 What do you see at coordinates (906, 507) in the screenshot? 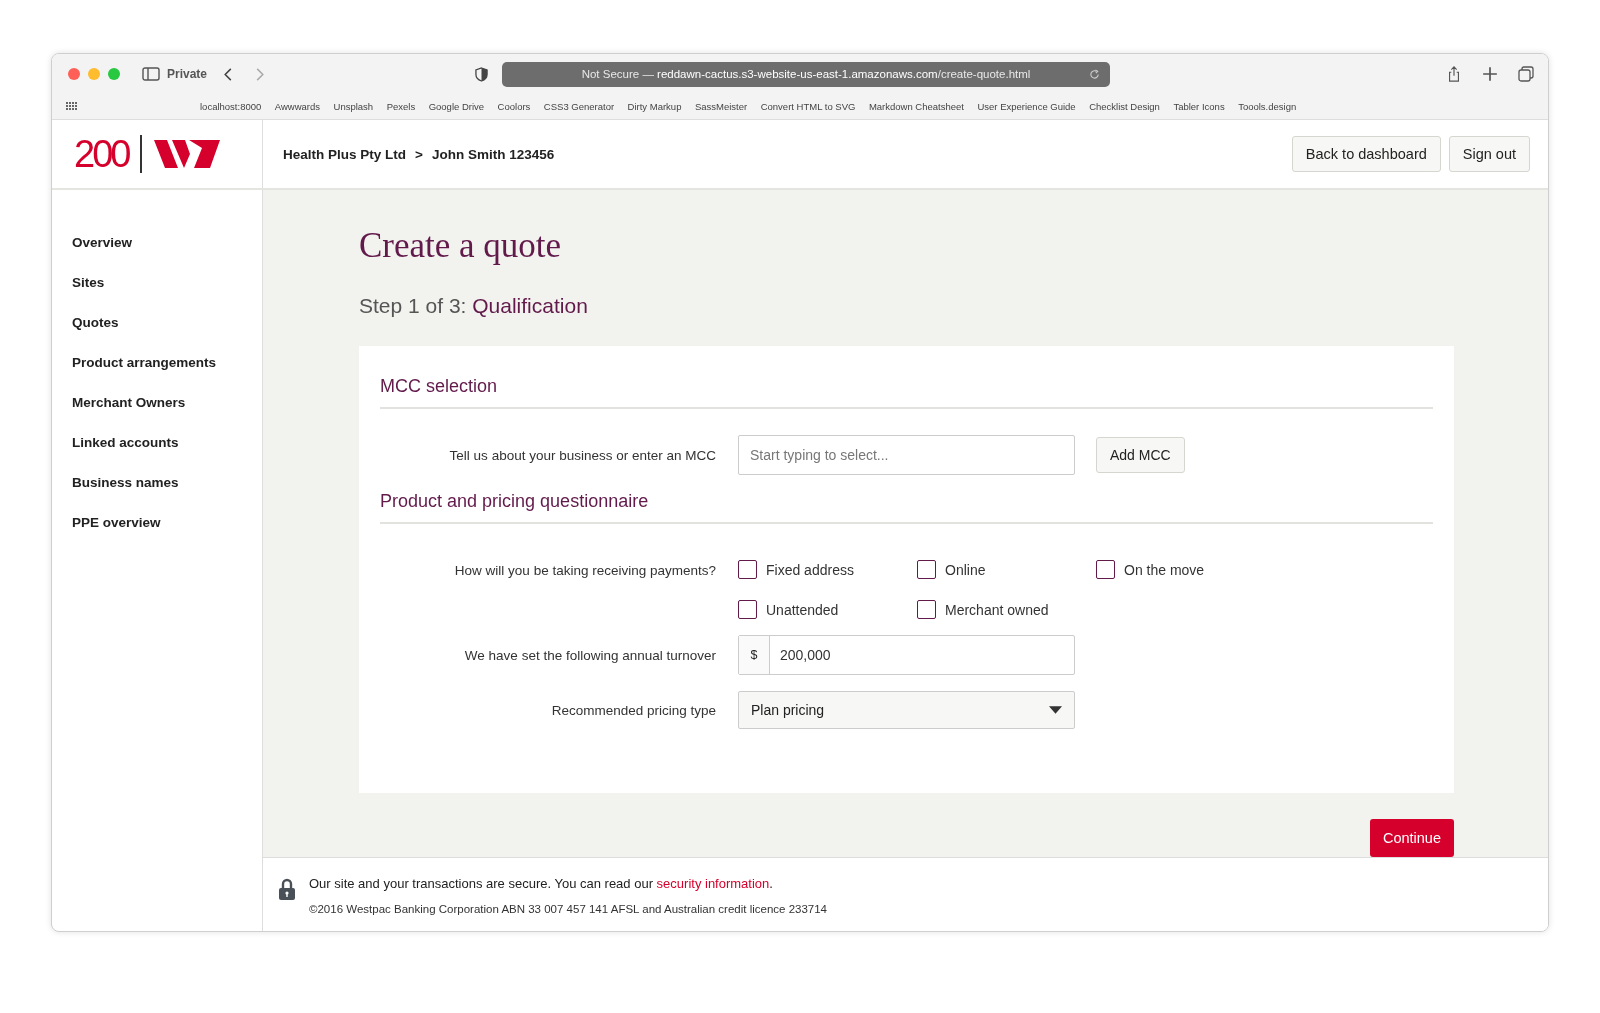
I see `section-heading: Product and pricing questionnaire` at bounding box center [906, 507].